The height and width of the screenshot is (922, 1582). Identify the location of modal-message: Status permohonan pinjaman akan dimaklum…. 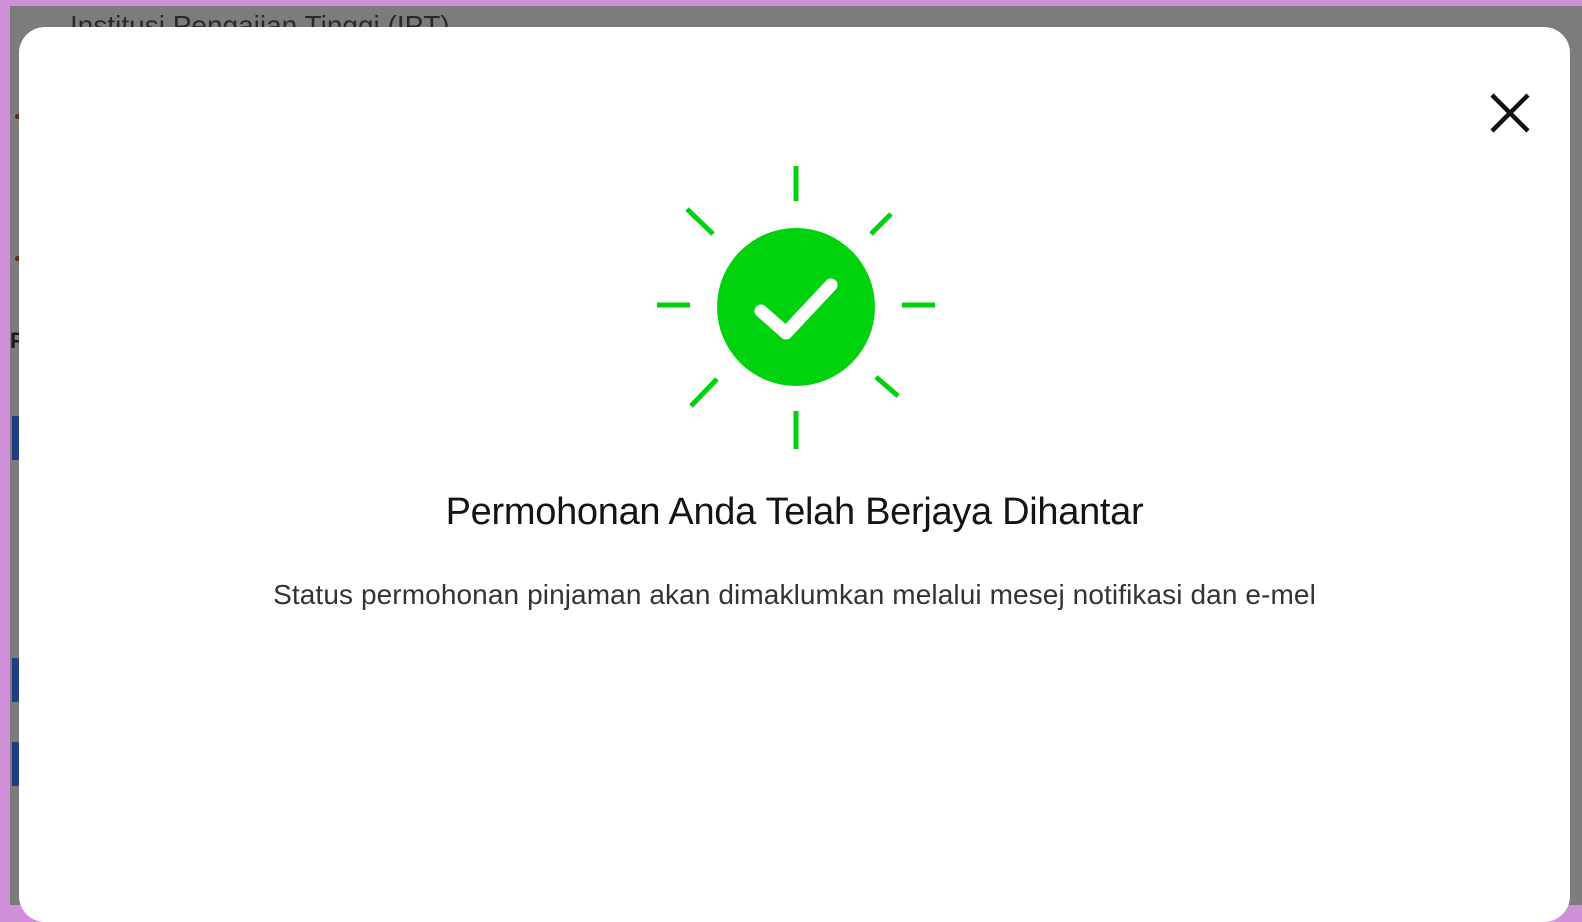
(794, 594).